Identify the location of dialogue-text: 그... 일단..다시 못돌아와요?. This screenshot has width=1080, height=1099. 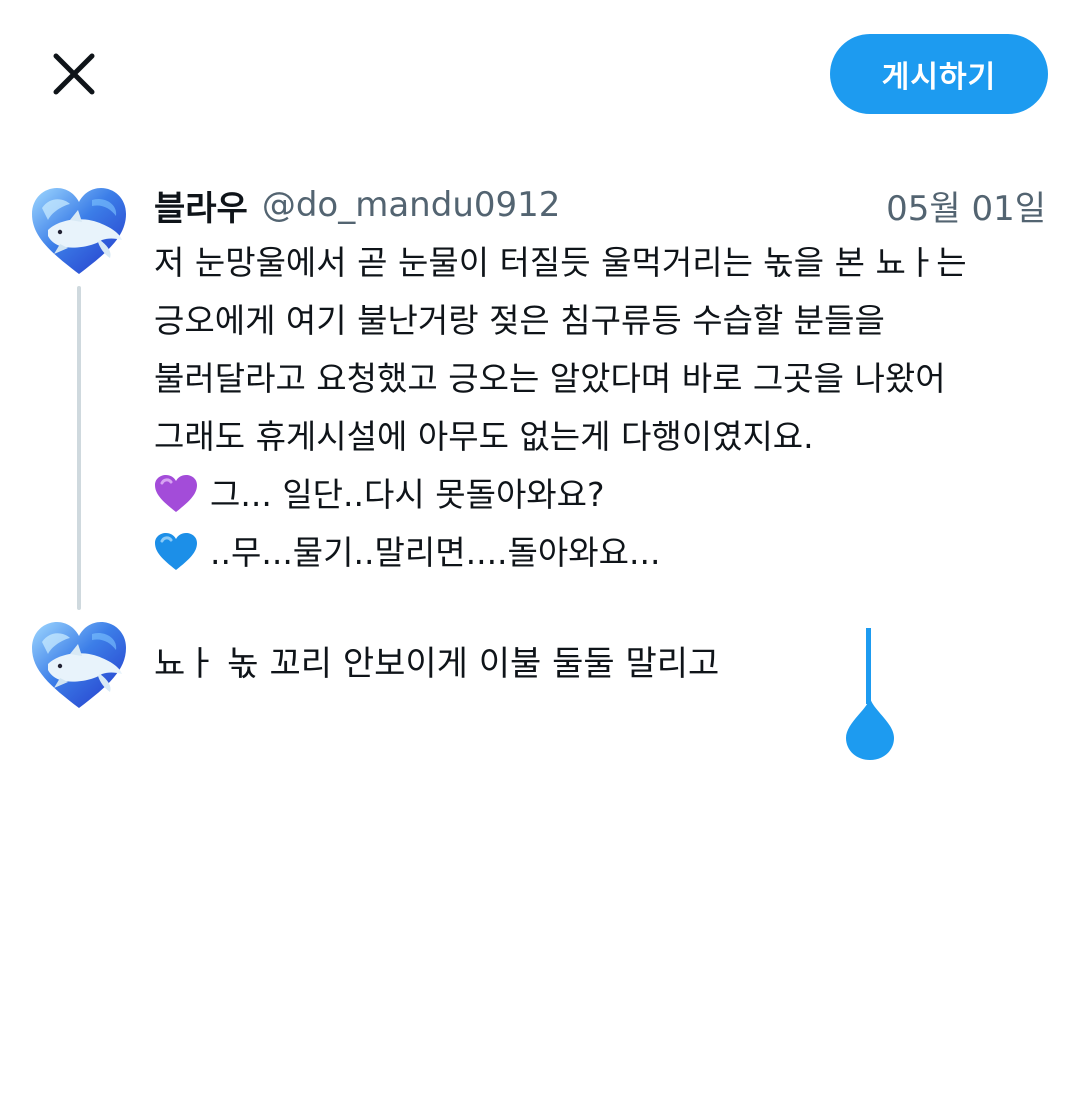
(407, 494).